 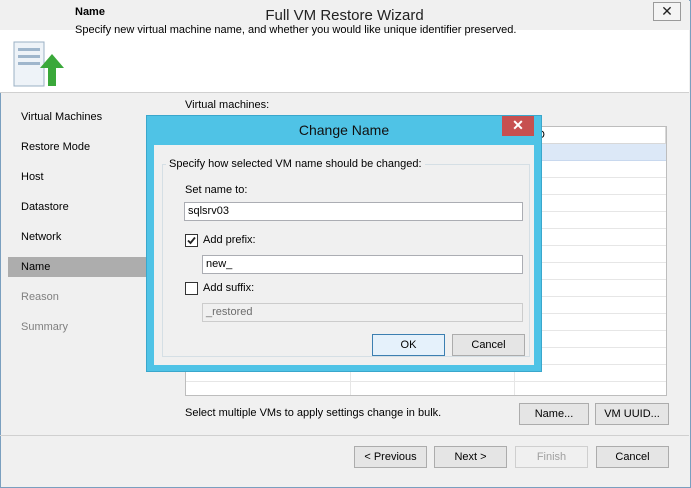 I want to click on step-reason: Reason, so click(x=40, y=297).